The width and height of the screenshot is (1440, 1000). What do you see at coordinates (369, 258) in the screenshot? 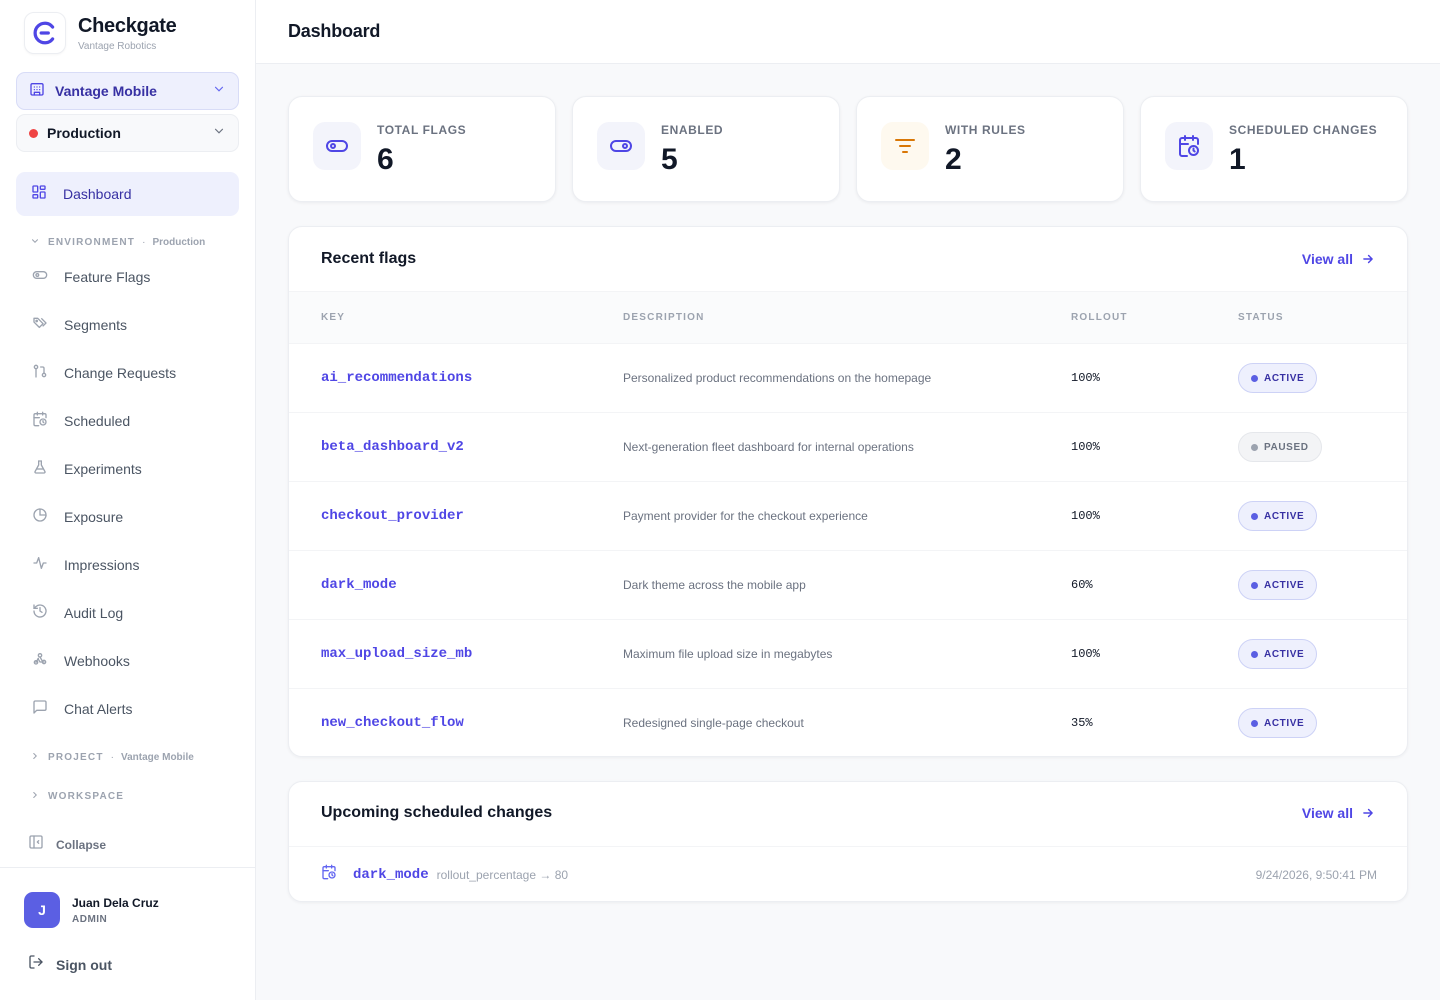
I see `panel-title: Recent flags` at bounding box center [369, 258].